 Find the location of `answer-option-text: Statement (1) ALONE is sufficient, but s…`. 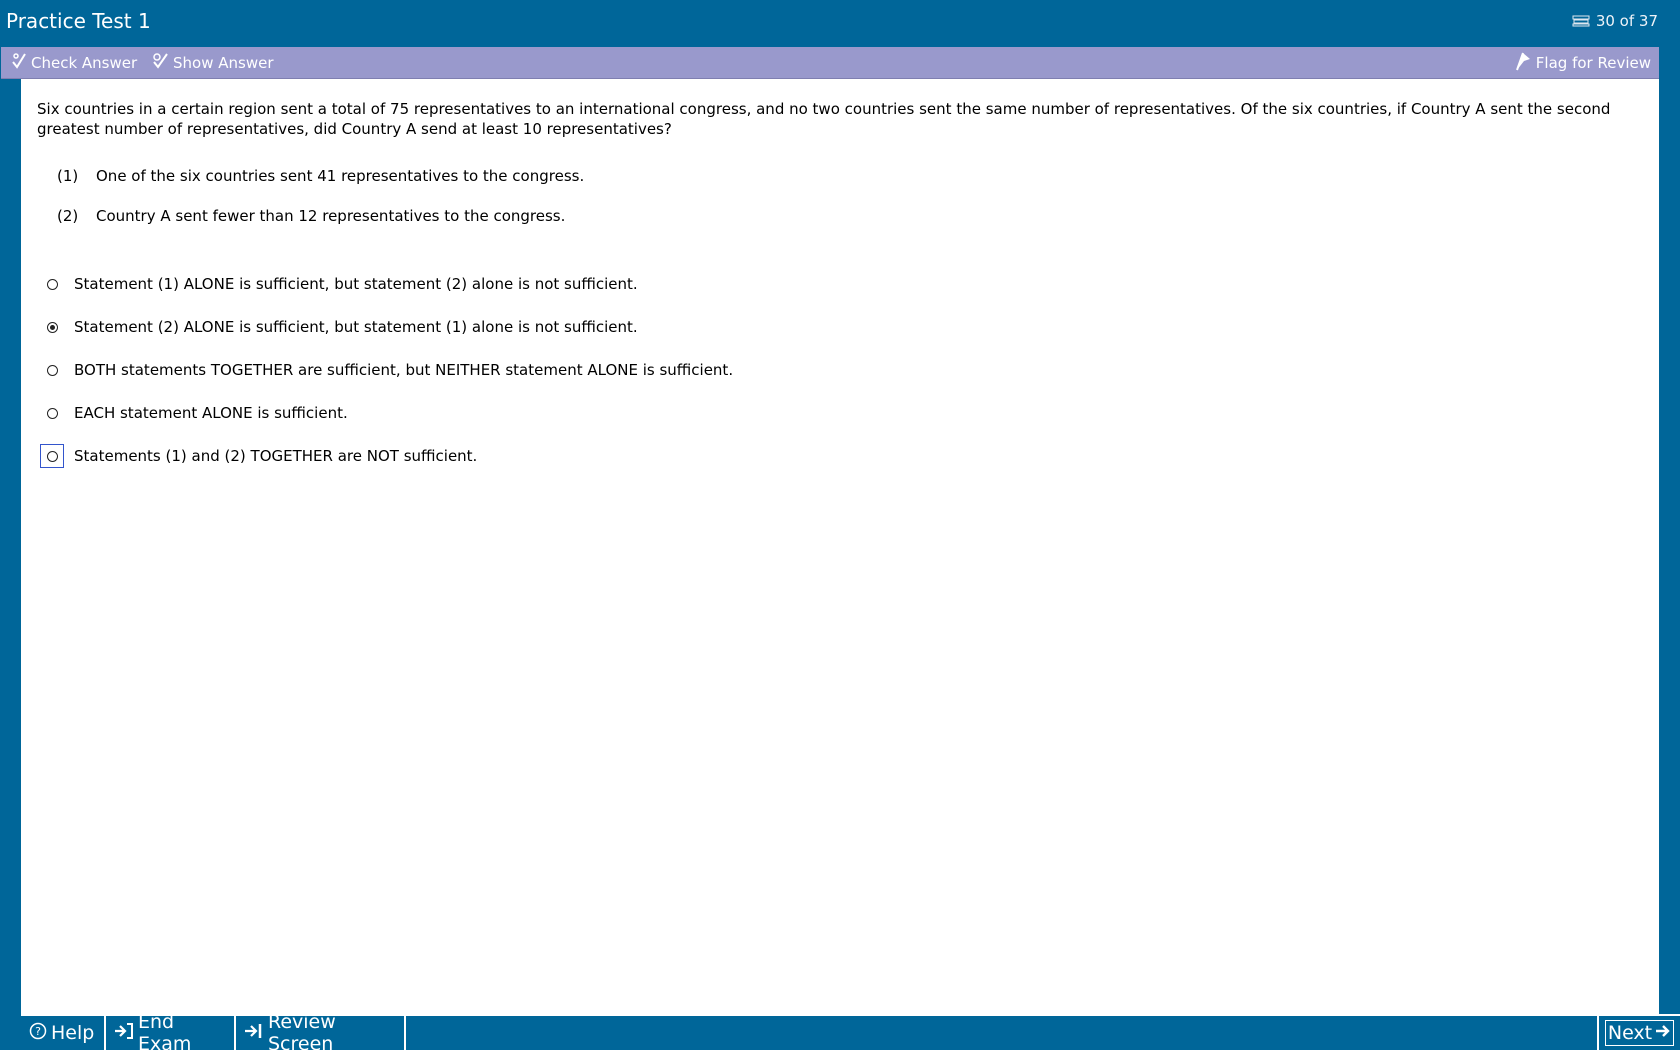

answer-option-text: Statement (1) ALONE is sufficient, but s… is located at coordinates (356, 284).